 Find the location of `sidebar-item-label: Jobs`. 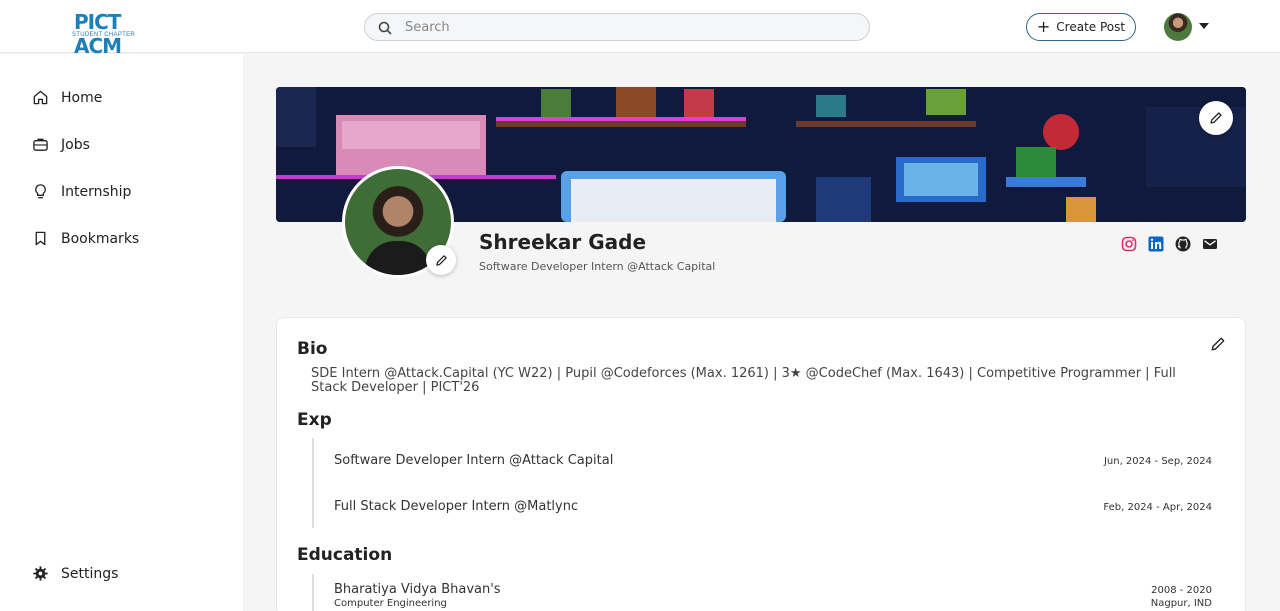

sidebar-item-label: Jobs is located at coordinates (75, 144).